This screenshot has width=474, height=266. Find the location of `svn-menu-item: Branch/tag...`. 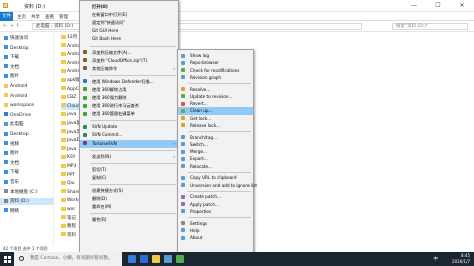

svn-menu-item: Branch/tag... is located at coordinates (215, 137).